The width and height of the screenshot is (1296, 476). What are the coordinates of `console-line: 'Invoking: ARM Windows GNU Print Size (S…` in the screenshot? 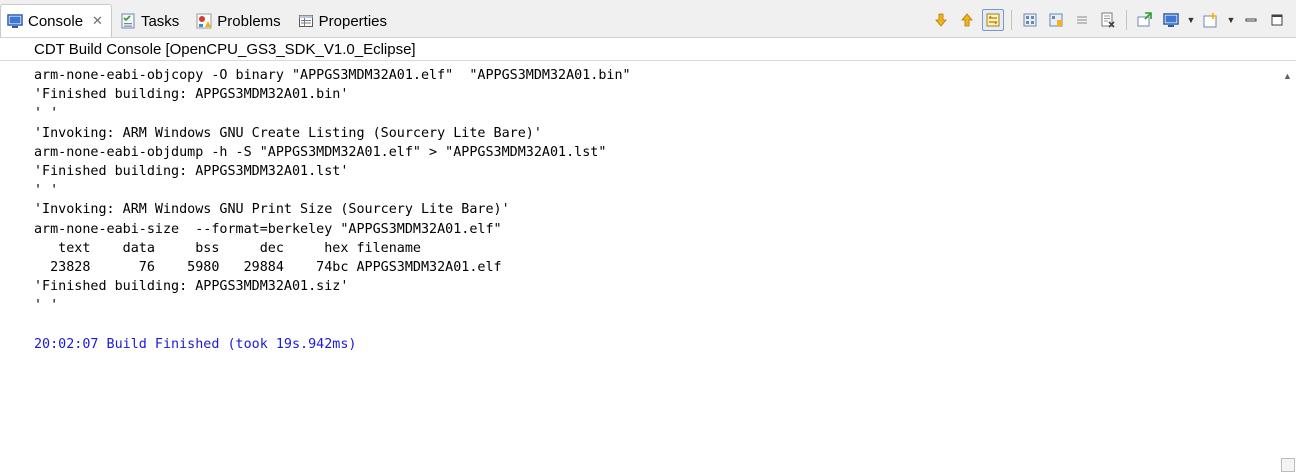 It's located at (272, 210).